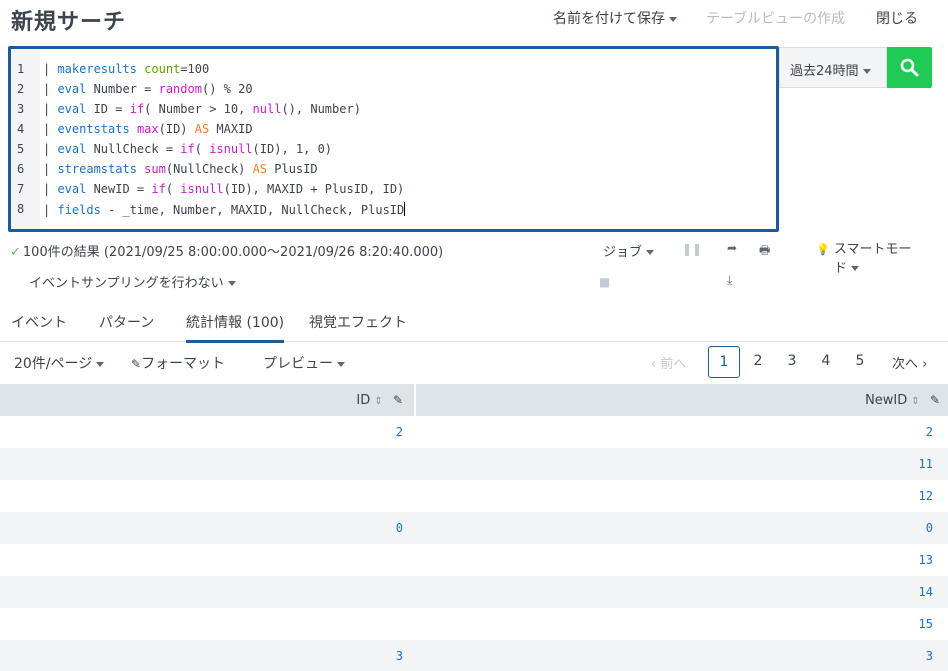 The image size is (948, 671). What do you see at coordinates (474, 322) in the screenshot?
I see `results-tabs: イベント パターン 統計情報 (100) 視覚エフェクト` at bounding box center [474, 322].